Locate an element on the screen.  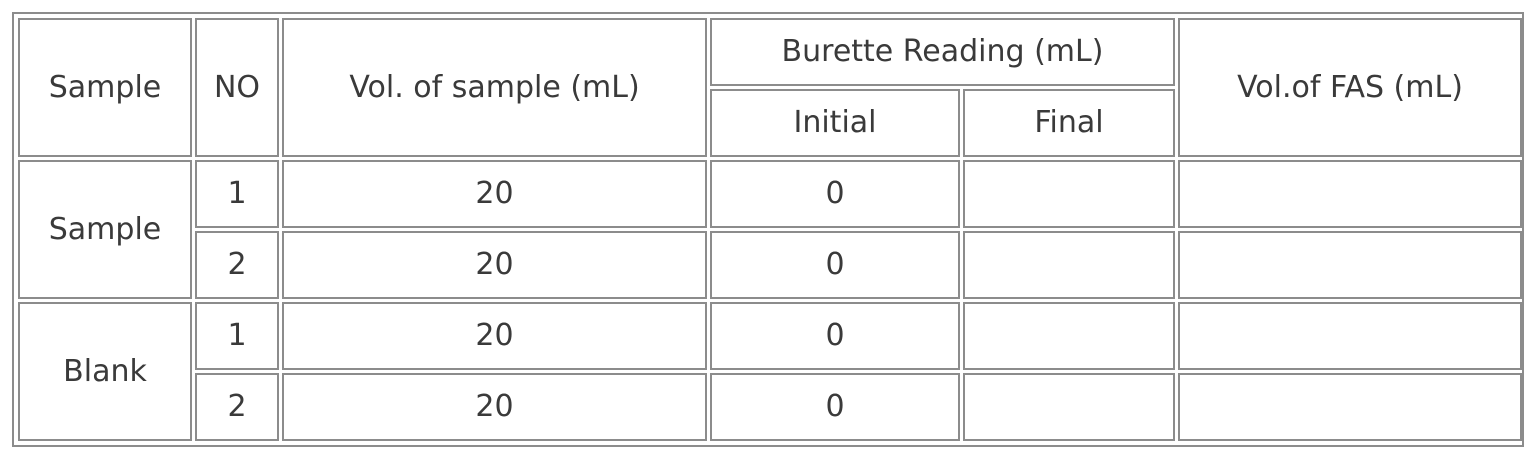
header-vol-fas: Vol.of FAS (mL) is located at coordinates (1350, 87).